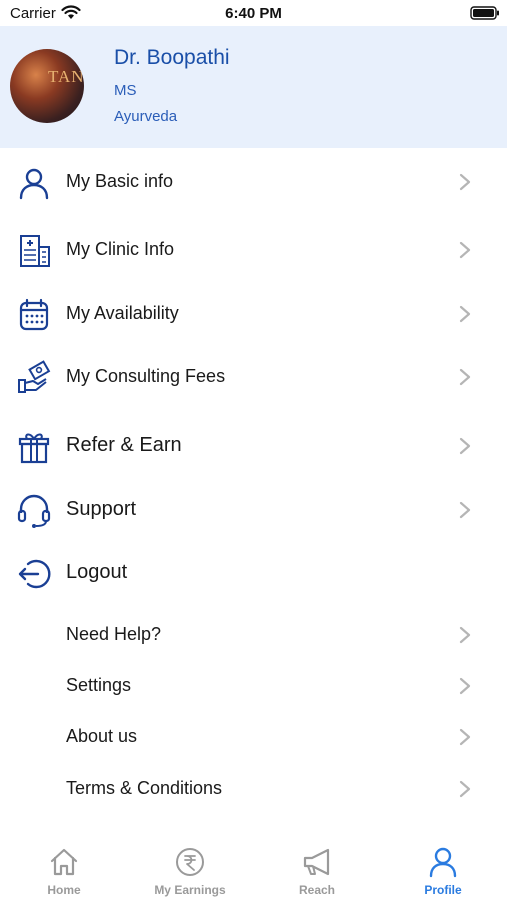  I want to click on avatar: TANI, so click(47, 86).